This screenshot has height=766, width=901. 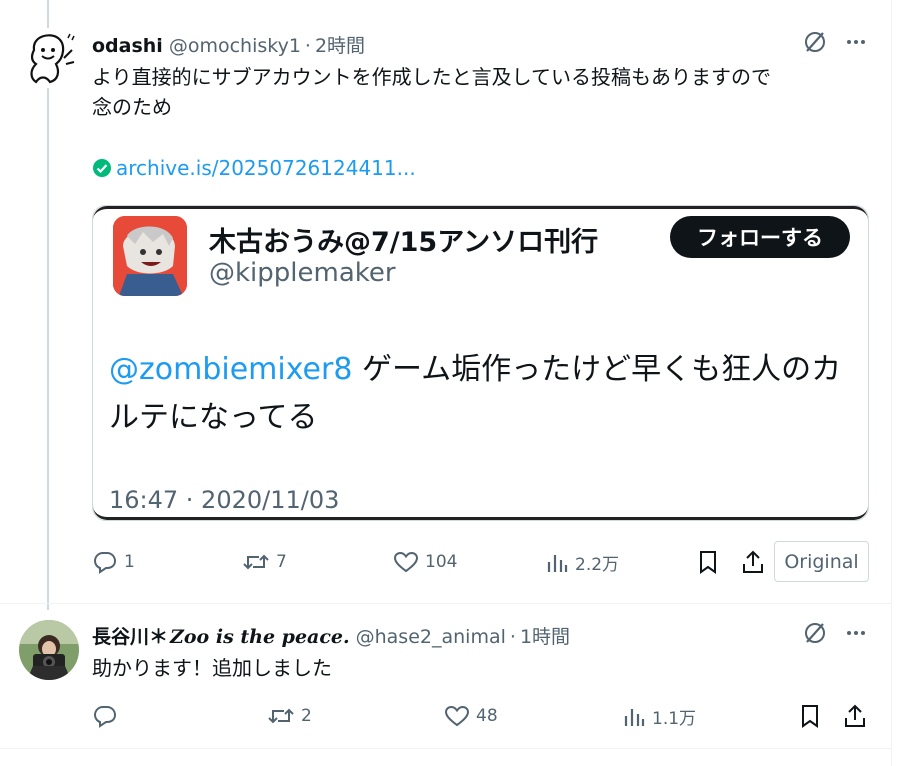 I want to click on embed-mention: @zombiemixer8, so click(x=231, y=369).